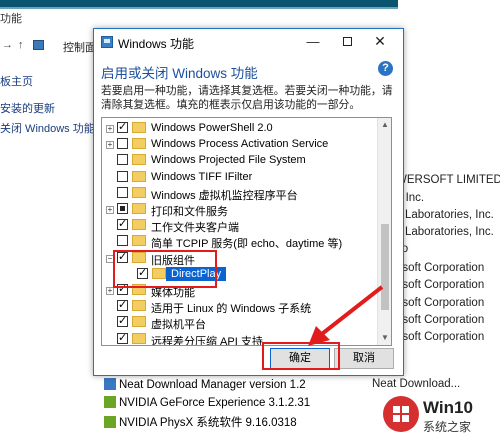 The image size is (500, 440). Describe the element at coordinates (350, 312) in the screenshot. I see `annotation-arrow-shaft` at that location.